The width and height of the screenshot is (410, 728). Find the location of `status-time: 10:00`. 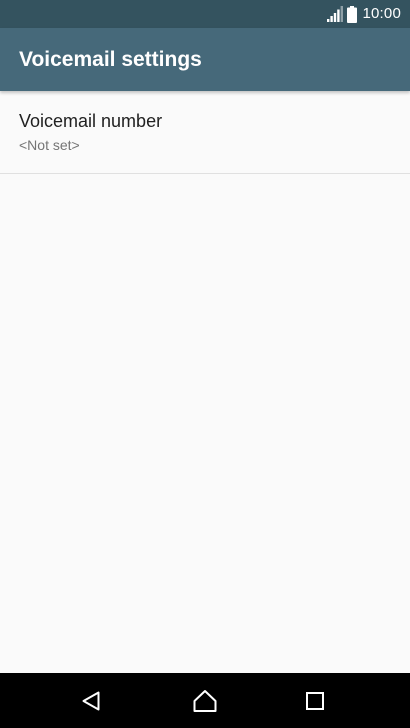

status-time: 10:00 is located at coordinates (381, 13).